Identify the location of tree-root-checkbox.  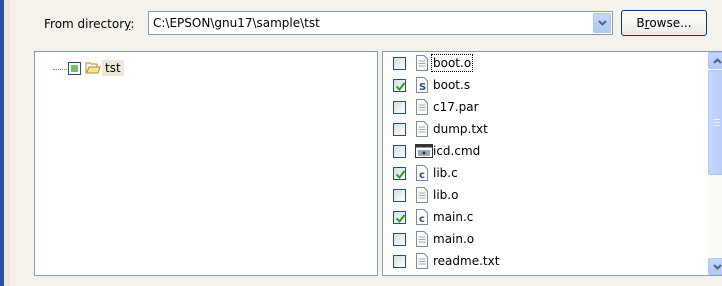
(74, 68).